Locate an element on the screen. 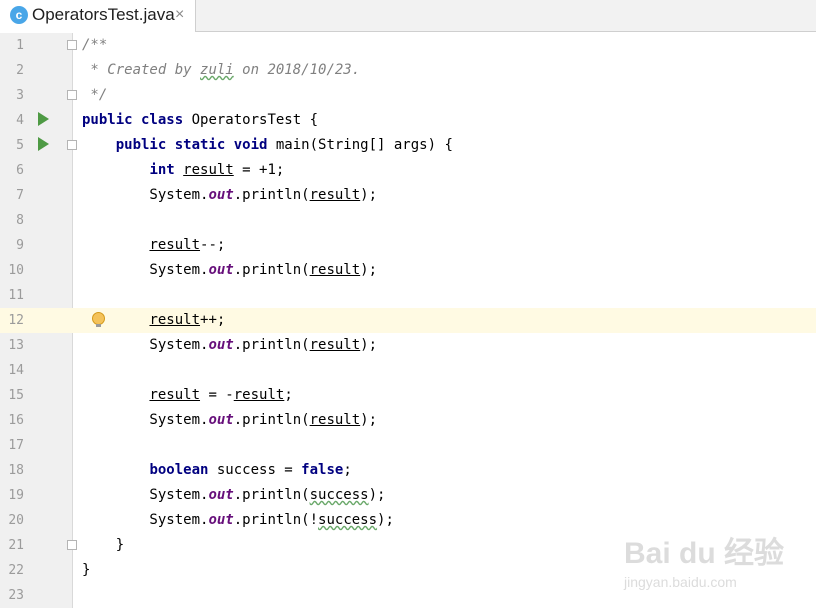 The height and width of the screenshot is (608, 816). code-line: 15 result = -result; is located at coordinates (408, 395).